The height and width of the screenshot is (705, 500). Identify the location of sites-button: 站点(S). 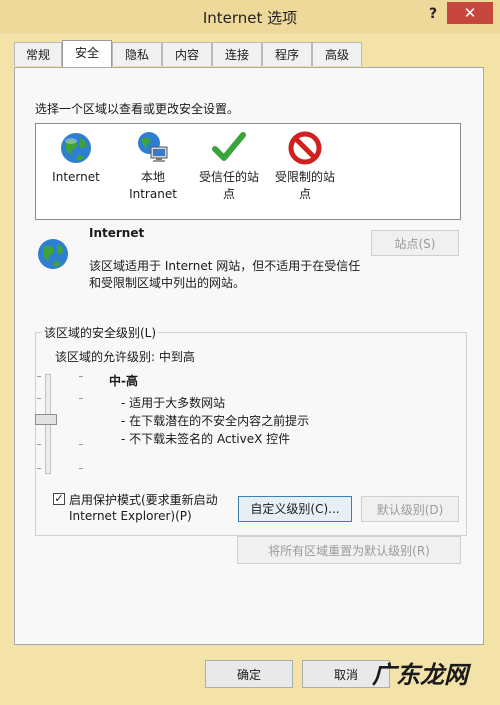
(415, 243).